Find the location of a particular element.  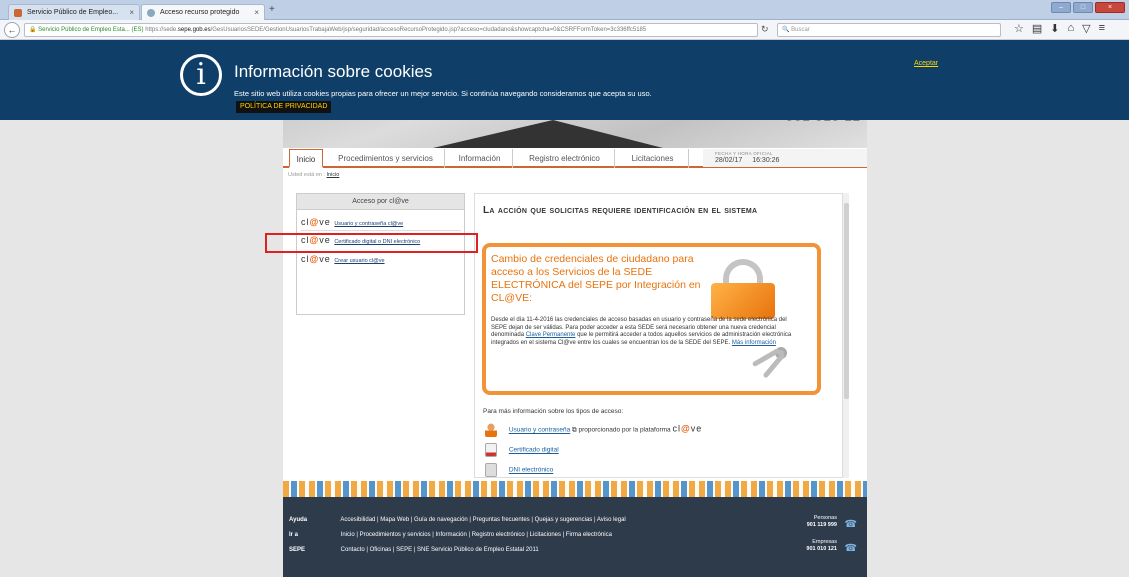

back-icon: ← is located at coordinates (12, 30).